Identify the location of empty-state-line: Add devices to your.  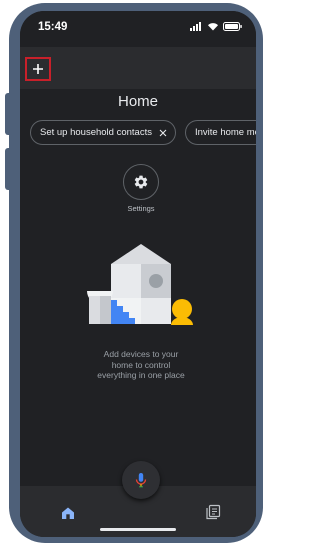
(141, 354).